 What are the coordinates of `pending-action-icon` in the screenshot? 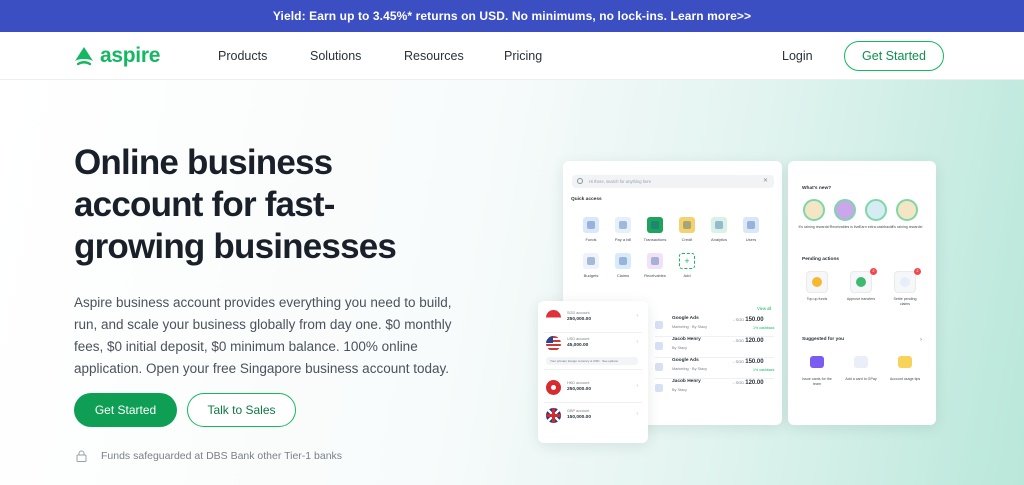 It's located at (817, 282).